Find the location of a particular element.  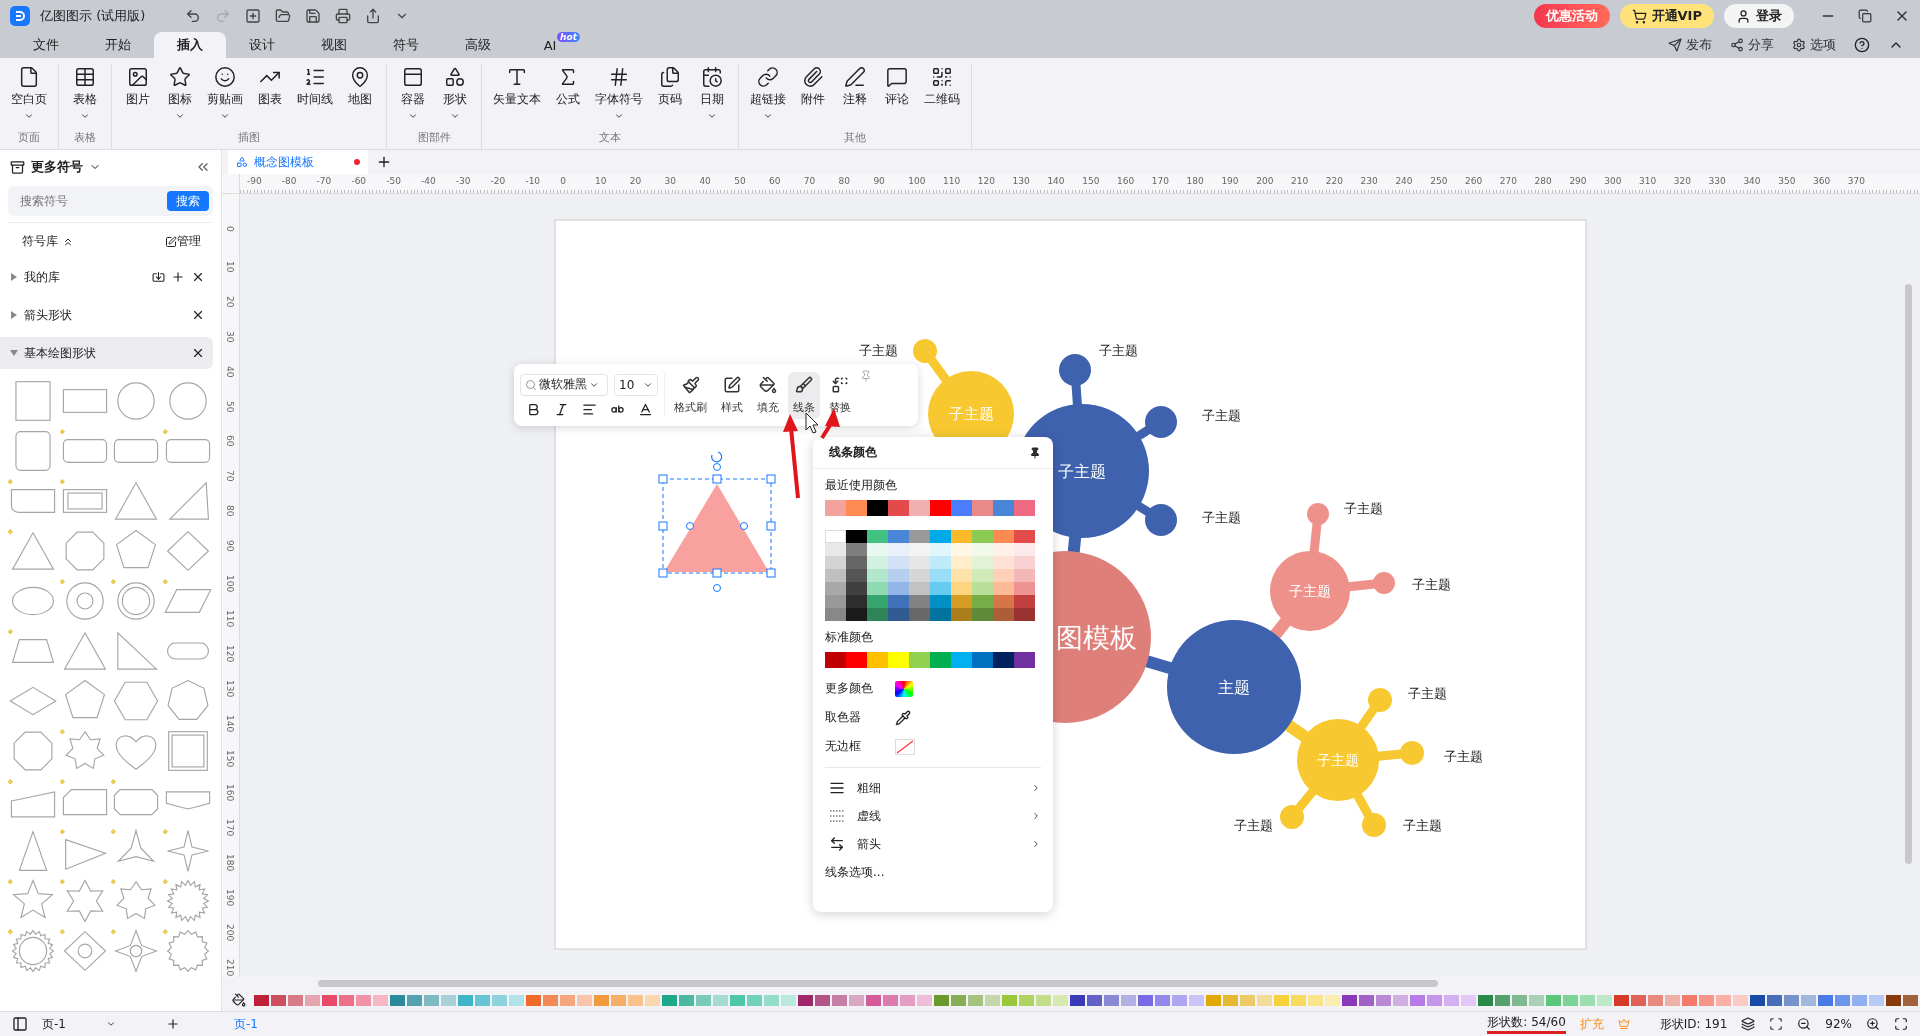

manage-link: 管理 is located at coordinates (189, 241).